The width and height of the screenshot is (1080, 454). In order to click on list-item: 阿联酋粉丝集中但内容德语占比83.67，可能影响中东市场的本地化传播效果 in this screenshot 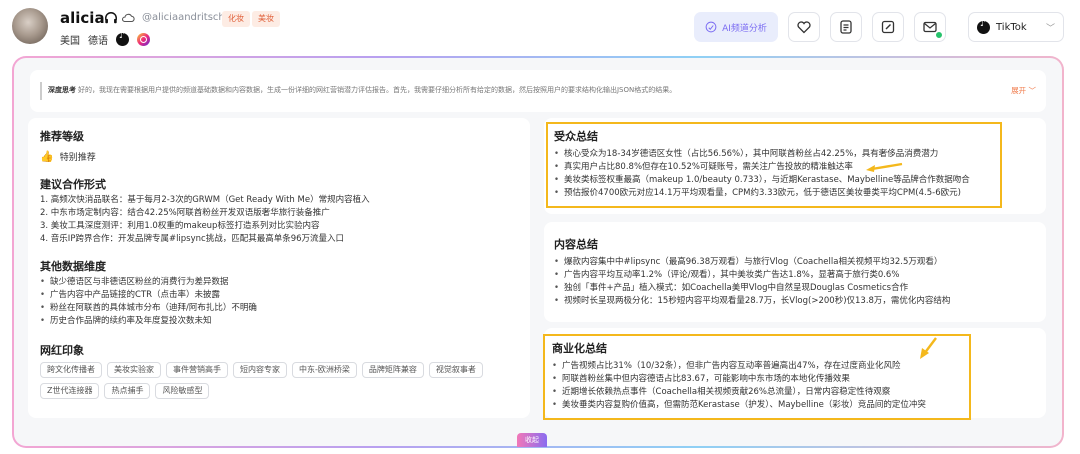, I will do `click(739, 379)`.